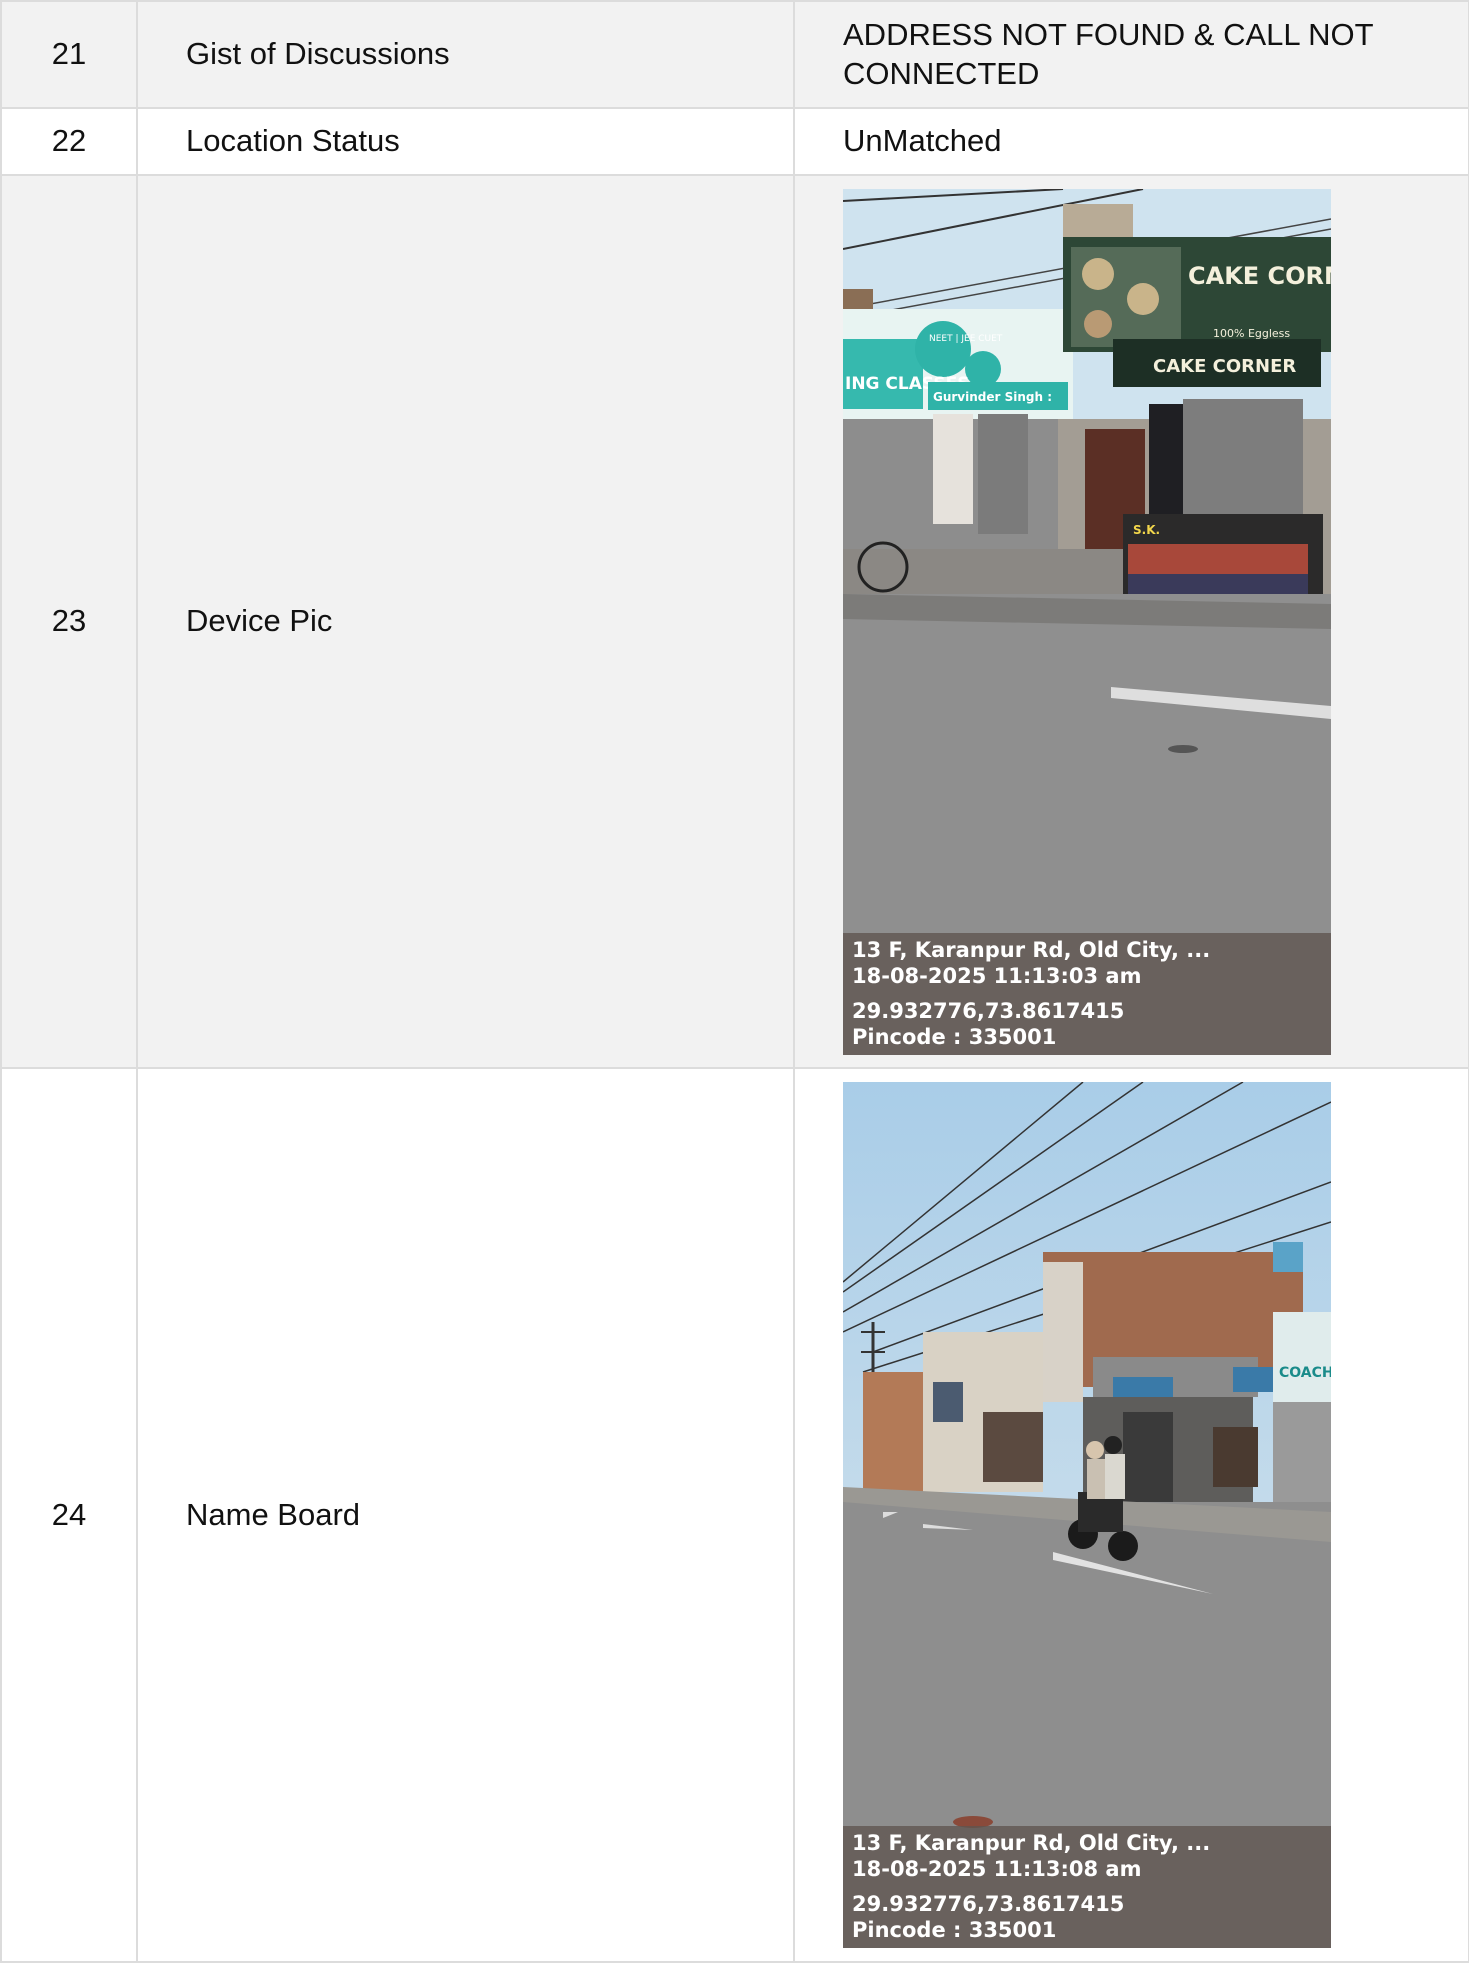  What do you see at coordinates (69, 1515) in the screenshot?
I see `row-number: 24` at bounding box center [69, 1515].